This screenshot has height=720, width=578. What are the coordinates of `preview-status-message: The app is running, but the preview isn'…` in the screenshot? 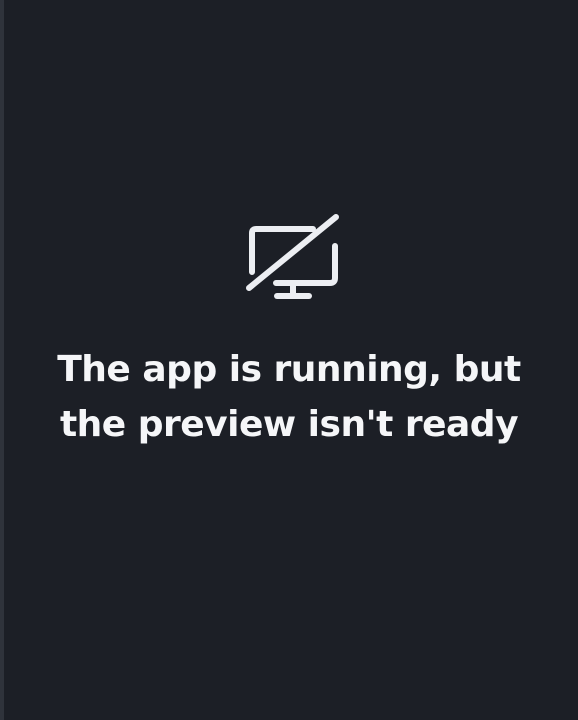 It's located at (289, 397).